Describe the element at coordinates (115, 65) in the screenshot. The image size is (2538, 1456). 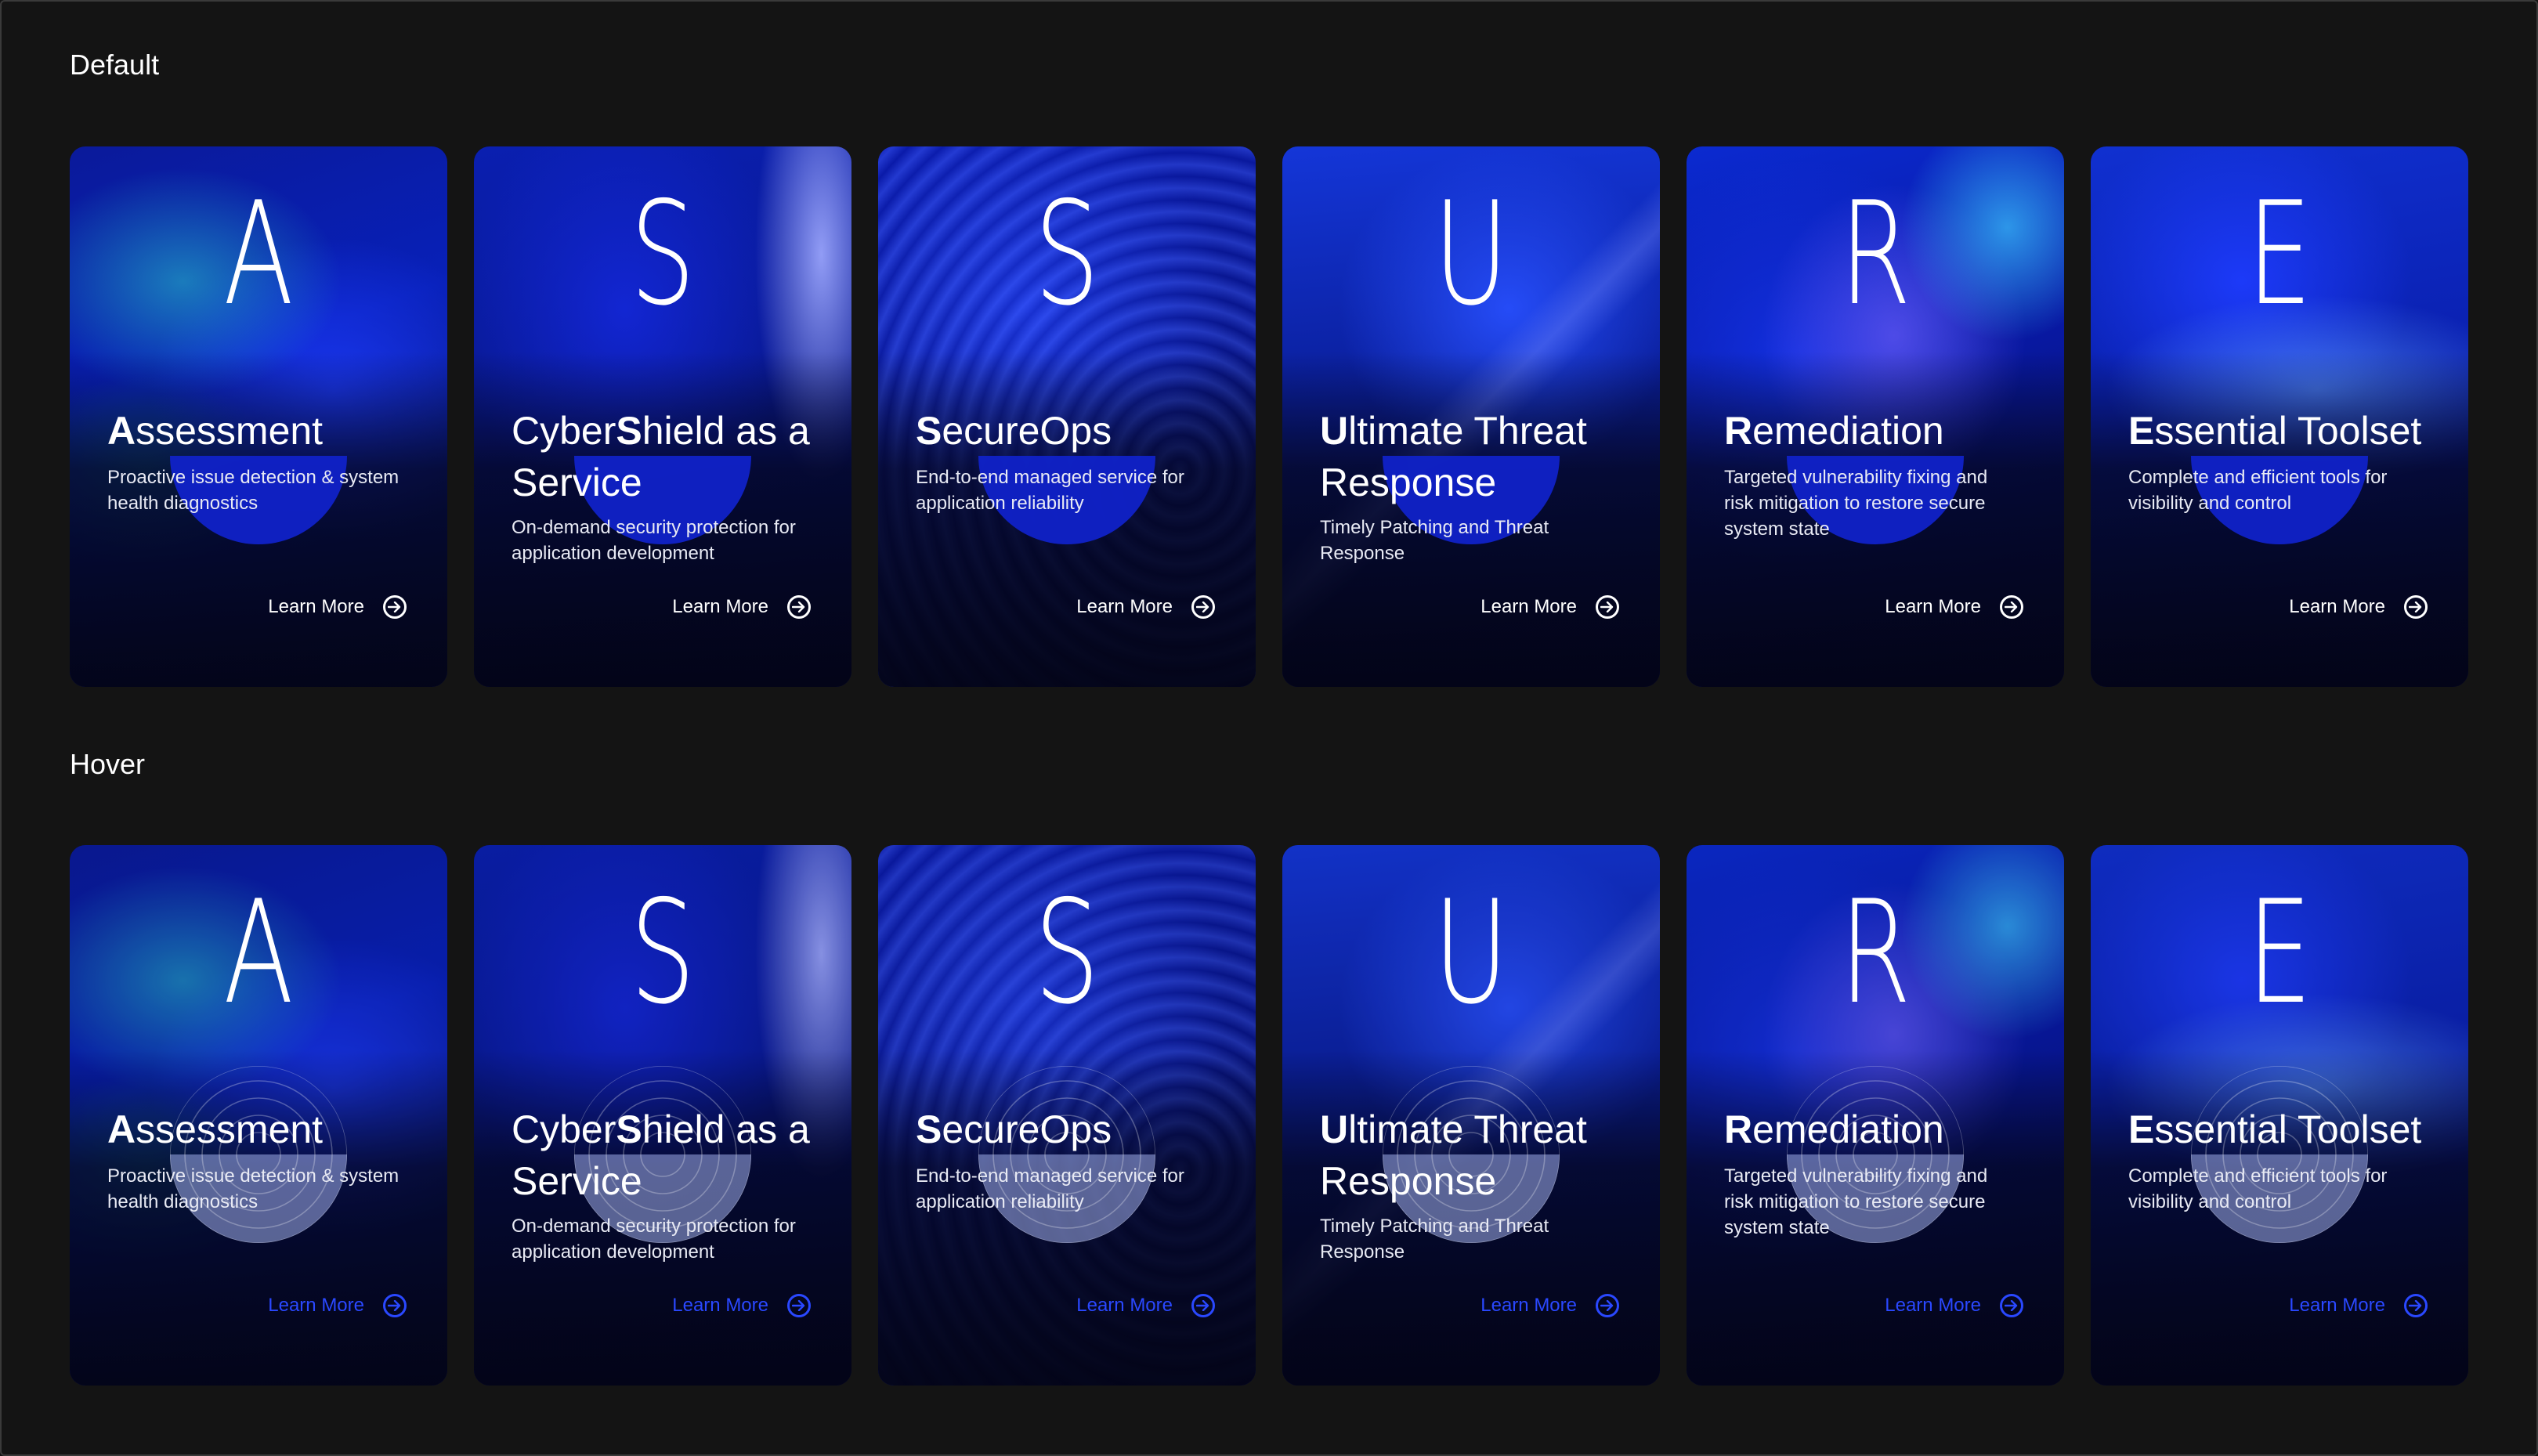
I see `section-label-default: Default` at that location.